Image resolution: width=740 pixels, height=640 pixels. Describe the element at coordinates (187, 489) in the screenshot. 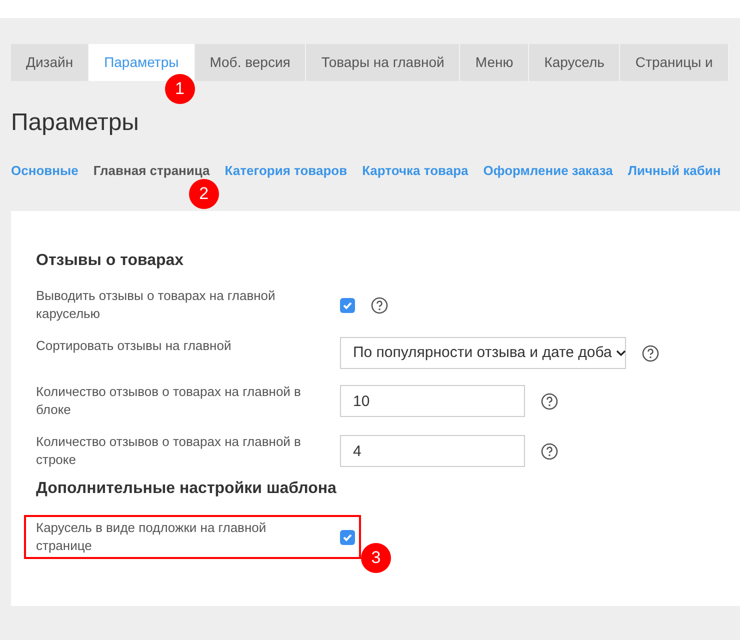

I see `section-title: Дополнительные настройки шаблона` at that location.